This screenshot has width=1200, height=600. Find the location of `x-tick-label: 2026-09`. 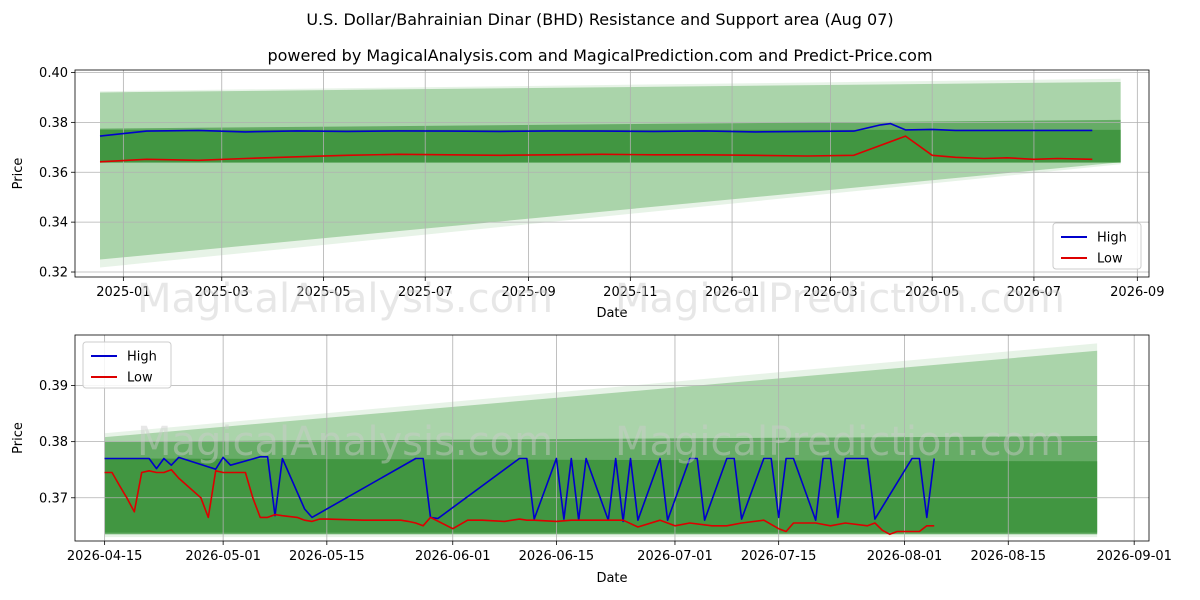

x-tick-label: 2026-09 is located at coordinates (1137, 292).